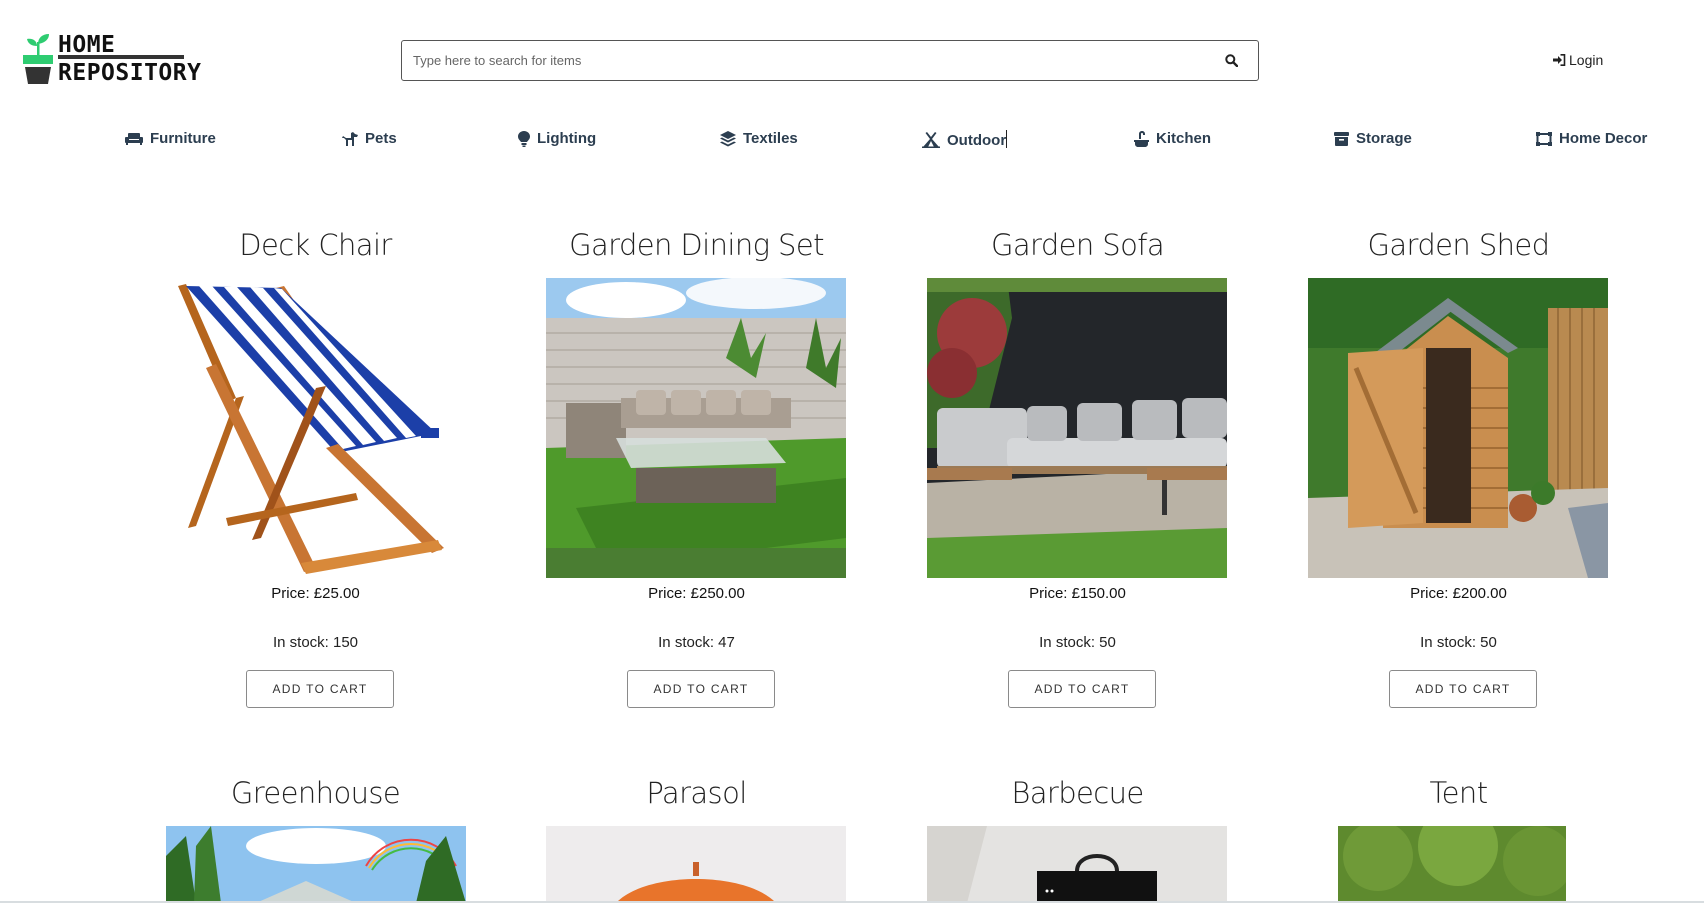 The width and height of the screenshot is (1704, 903). What do you see at coordinates (316, 428) in the screenshot?
I see `product-image-deck-chair` at bounding box center [316, 428].